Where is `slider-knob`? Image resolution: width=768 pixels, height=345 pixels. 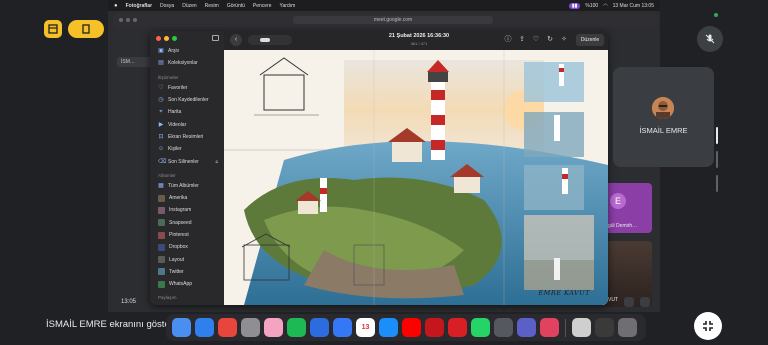 slider-knob is located at coordinates (265, 40).